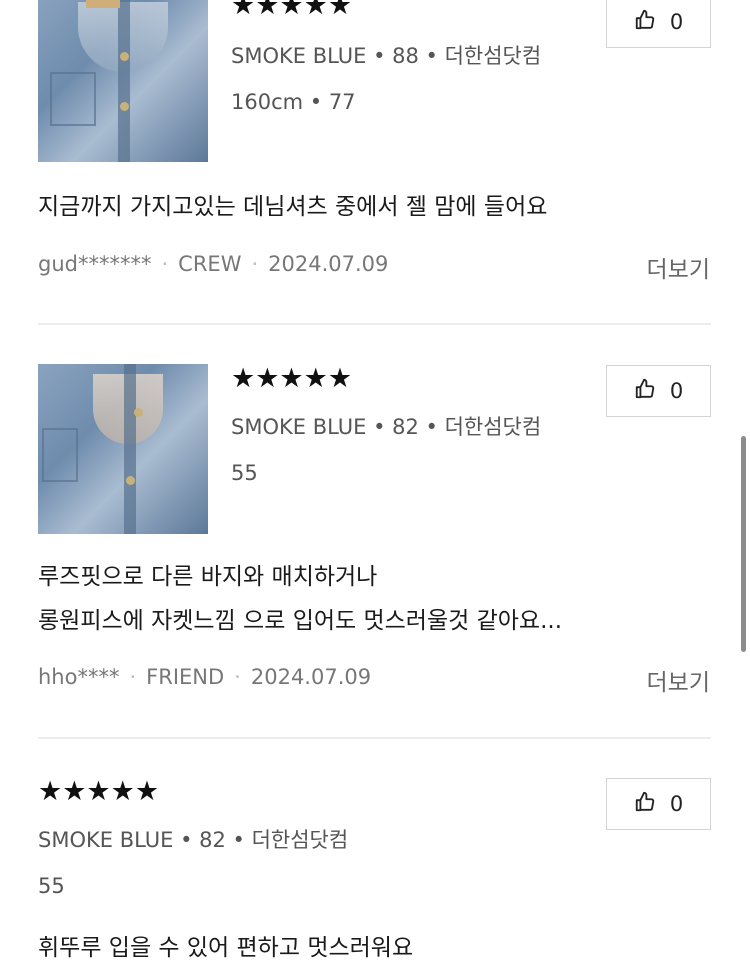 Image resolution: width=750 pixels, height=980 pixels. Describe the element at coordinates (386, 56) in the screenshot. I see `review-option: SMOKE BLUE • 88 • 더한섬닷컴` at that location.